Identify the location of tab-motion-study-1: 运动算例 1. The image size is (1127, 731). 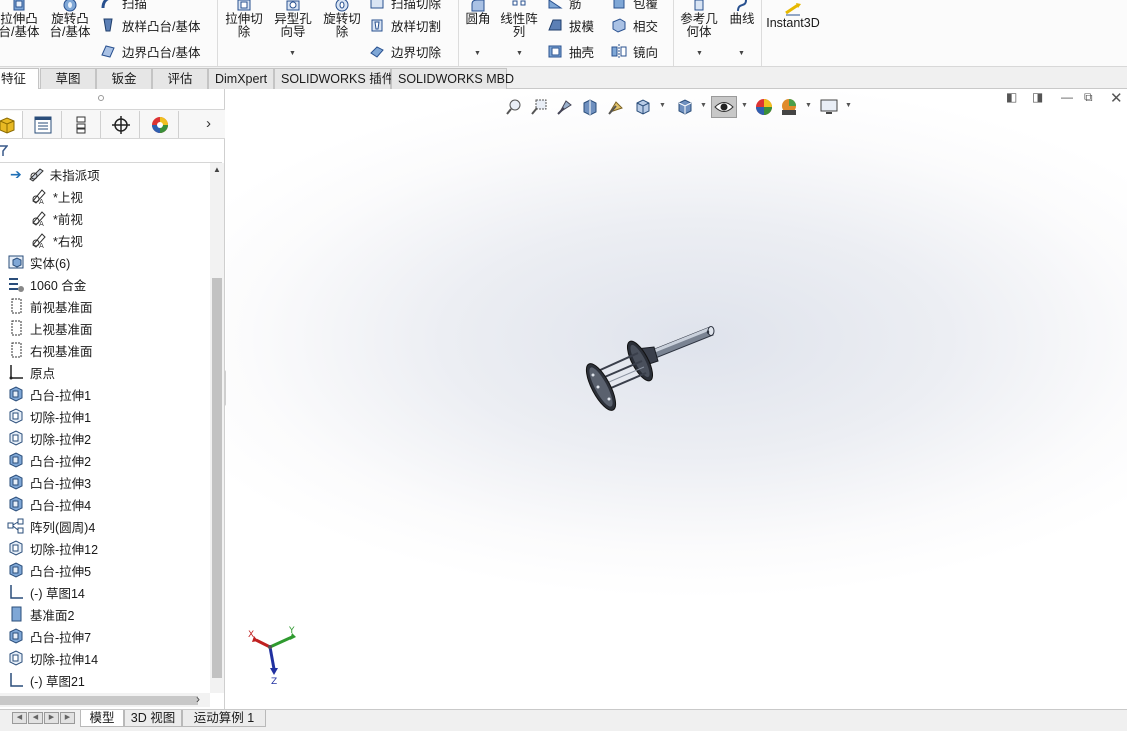
(224, 718).